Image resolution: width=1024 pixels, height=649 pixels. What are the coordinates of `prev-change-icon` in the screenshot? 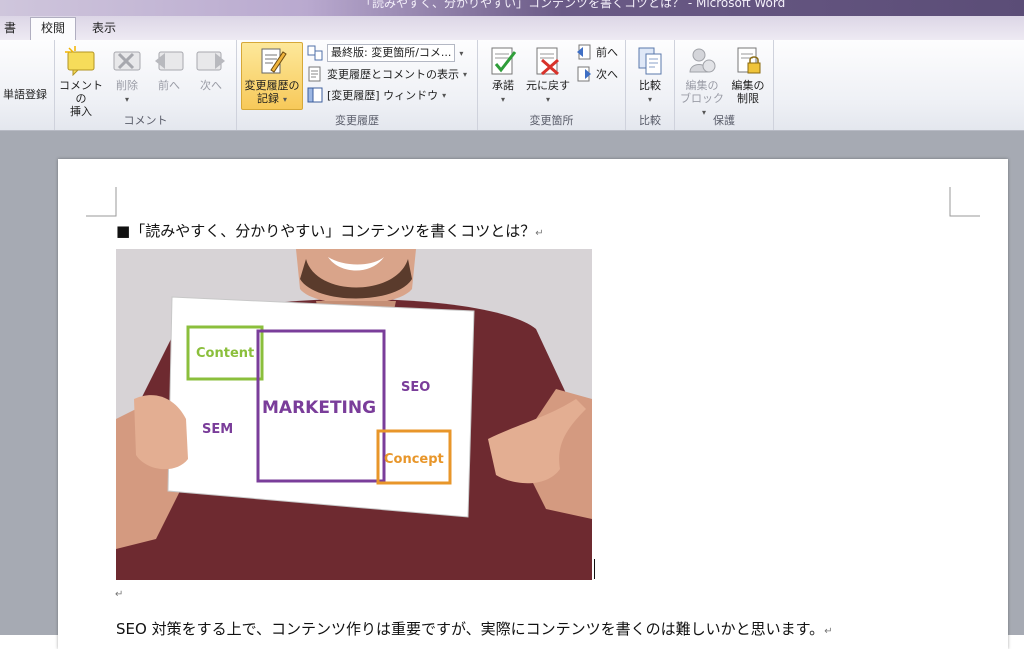 It's located at (584, 52).